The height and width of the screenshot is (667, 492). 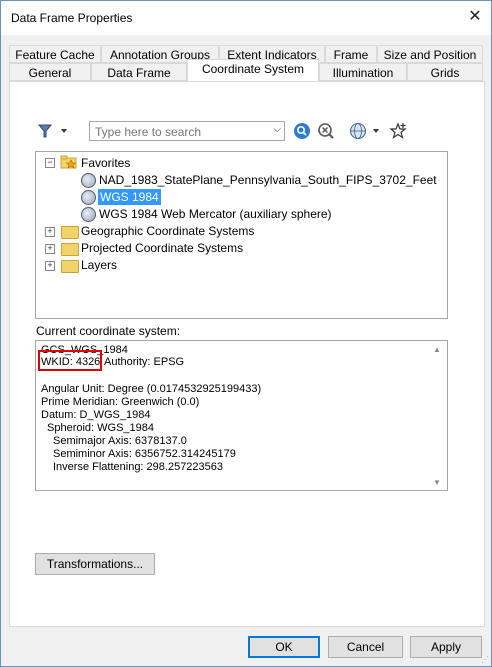 I want to click on tree-item-wgs-1984: WGS 1984, so click(x=129, y=197).